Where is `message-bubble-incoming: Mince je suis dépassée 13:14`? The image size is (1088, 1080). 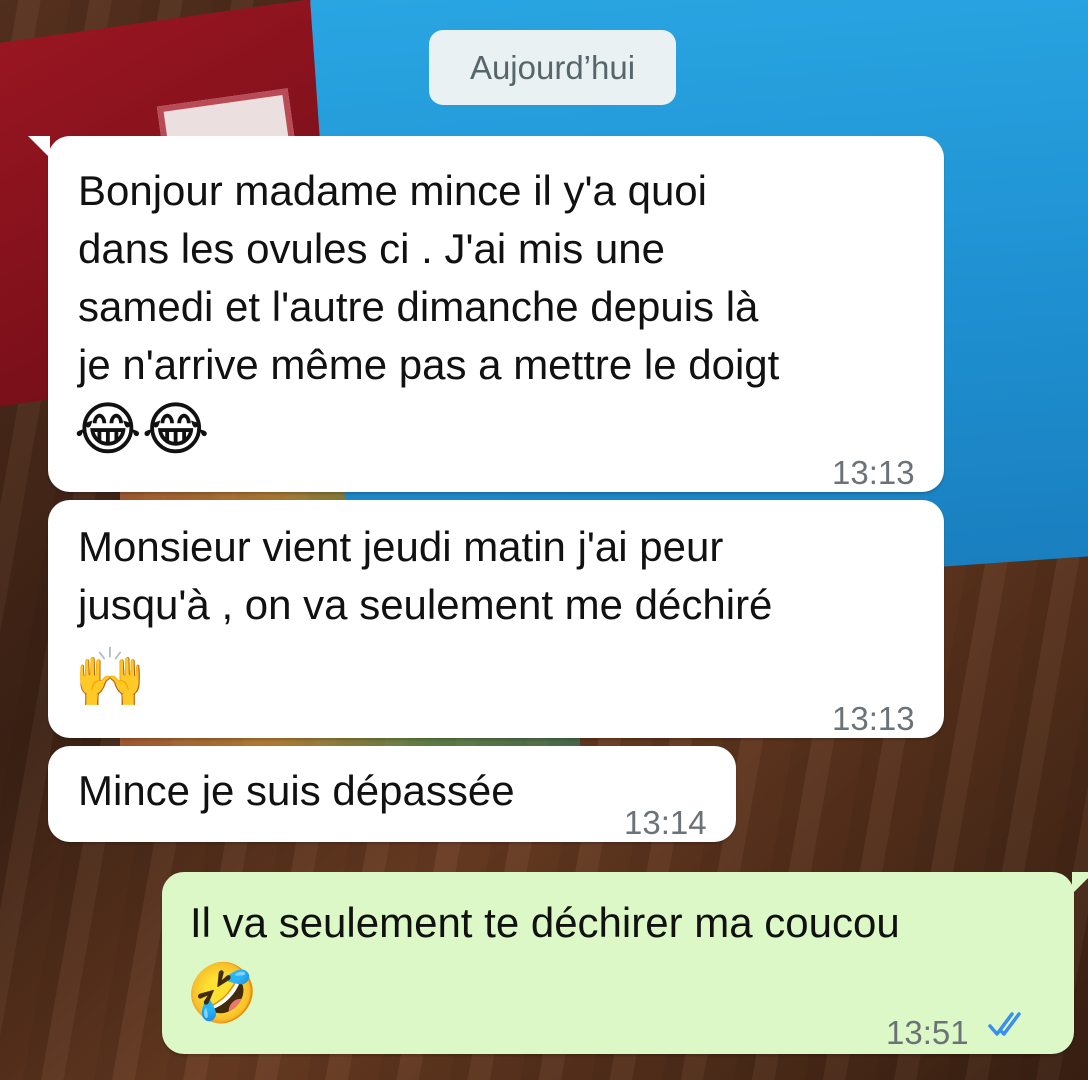
message-bubble-incoming: Mince je suis dépassée 13:14 is located at coordinates (392, 794).